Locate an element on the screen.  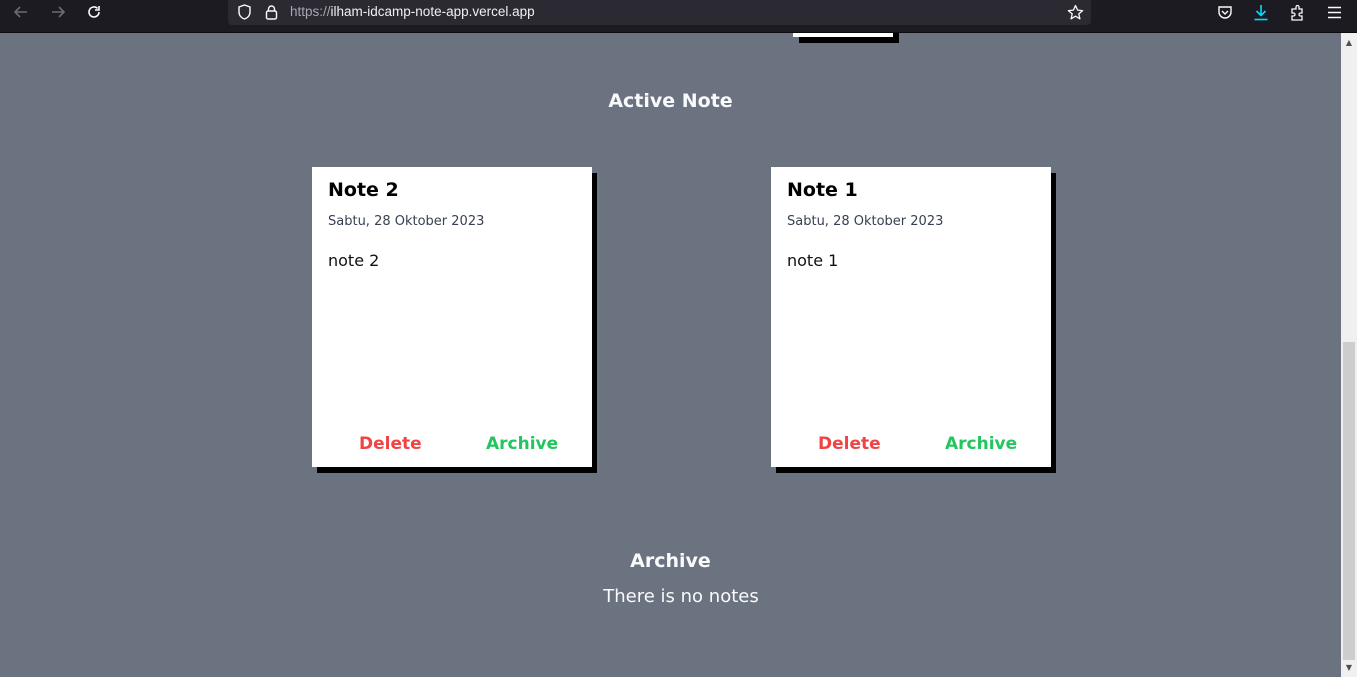
note-body: note 2 is located at coordinates (354, 260).